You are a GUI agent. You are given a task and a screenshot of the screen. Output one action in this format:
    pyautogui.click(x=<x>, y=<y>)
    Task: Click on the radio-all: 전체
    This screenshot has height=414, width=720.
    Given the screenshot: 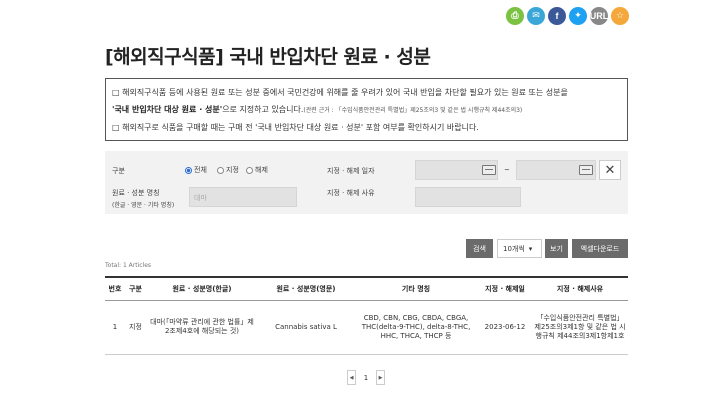 What is the action you would take?
    pyautogui.click(x=196, y=170)
    